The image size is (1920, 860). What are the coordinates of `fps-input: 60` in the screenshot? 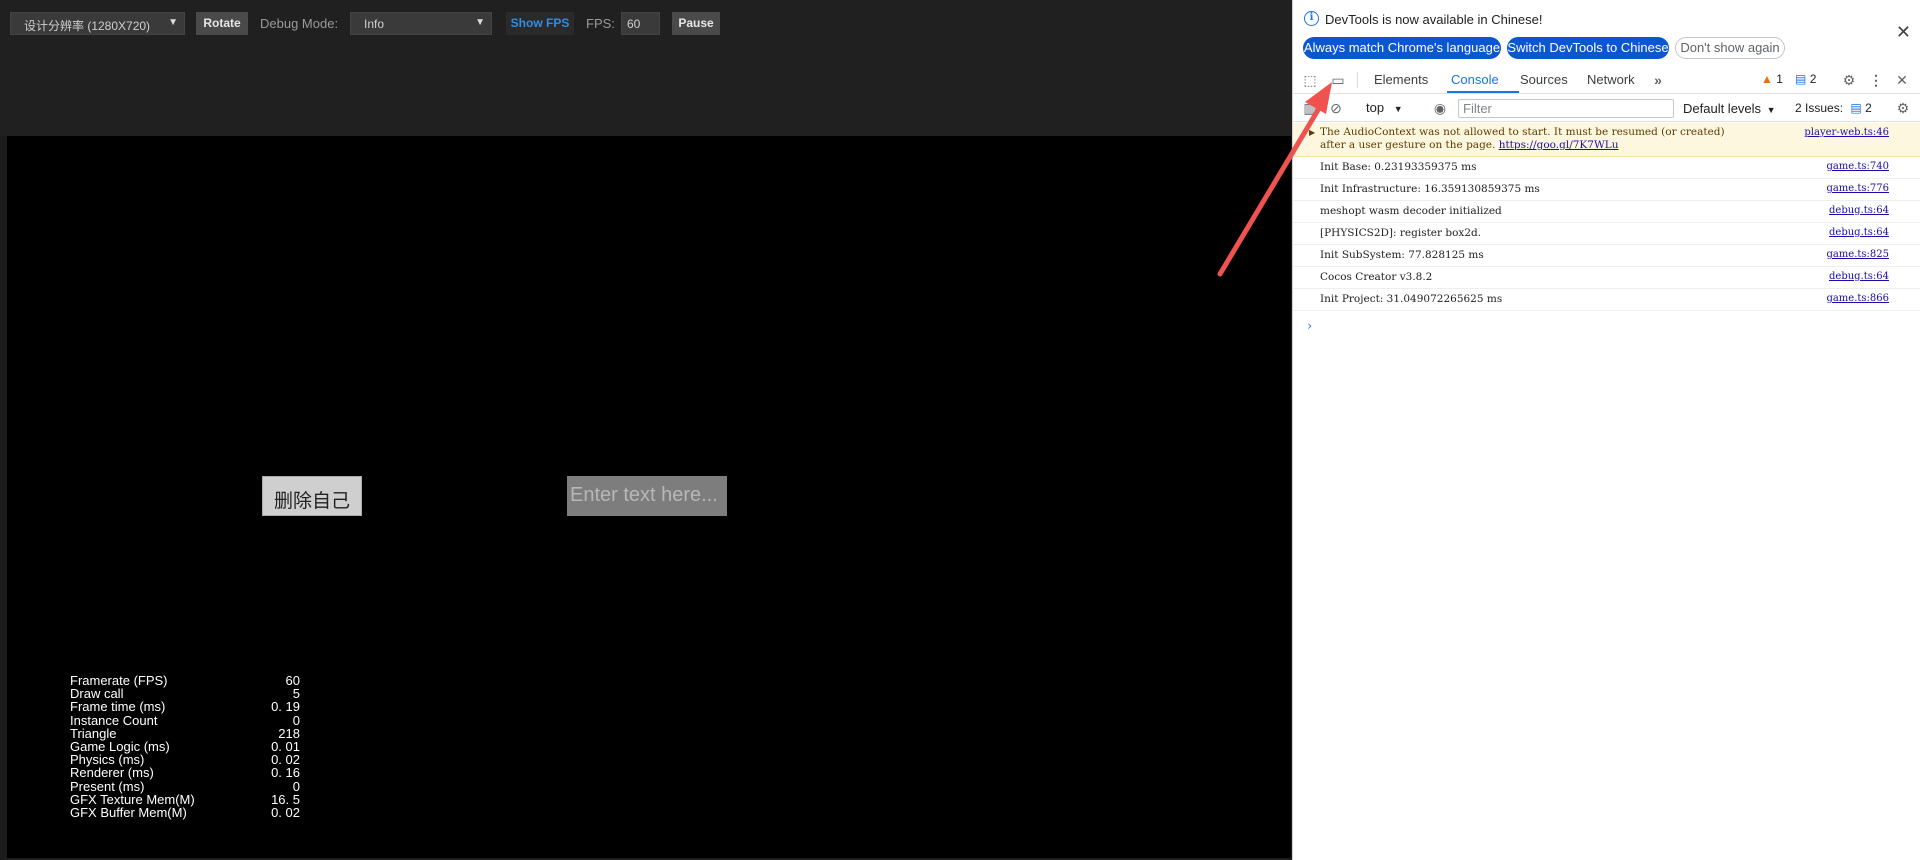 It's located at (640, 23).